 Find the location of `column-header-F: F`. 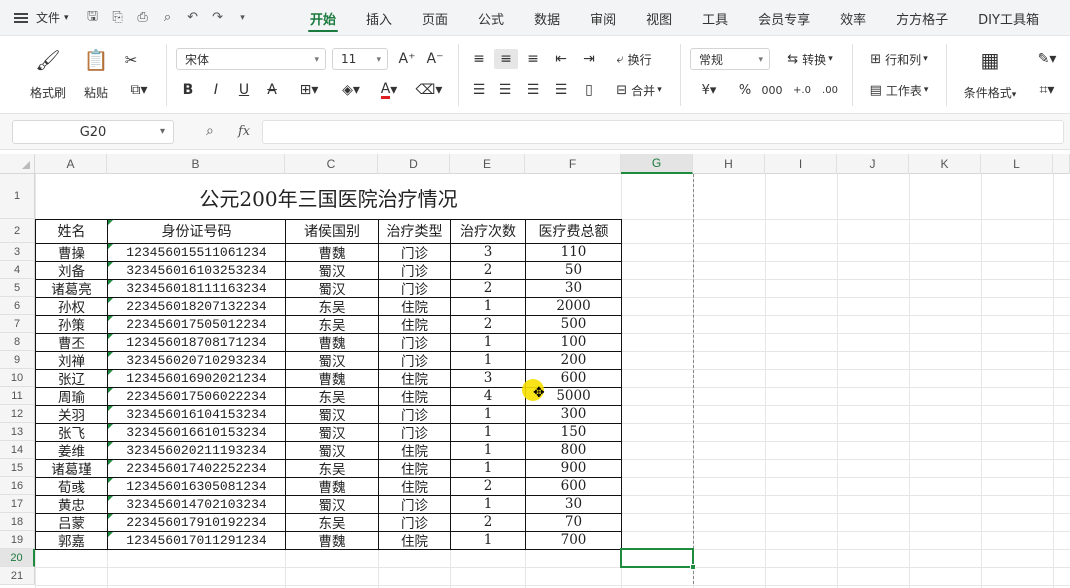

column-header-F: F is located at coordinates (573, 164).